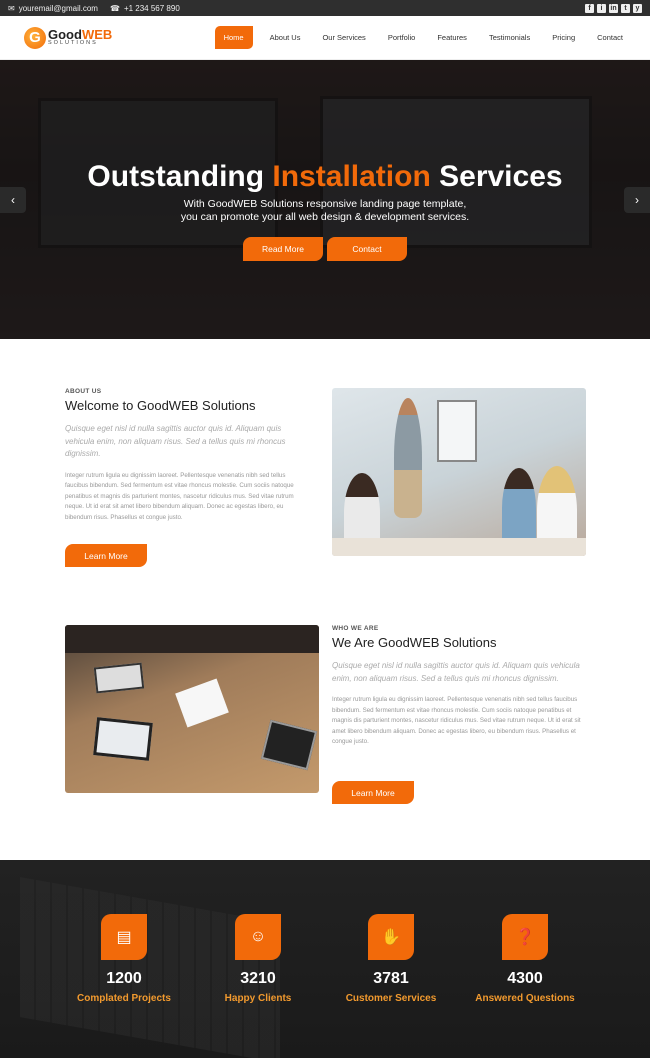  What do you see at coordinates (343, 37) in the screenshot?
I see `nav-item-our-services: Our Services` at bounding box center [343, 37].